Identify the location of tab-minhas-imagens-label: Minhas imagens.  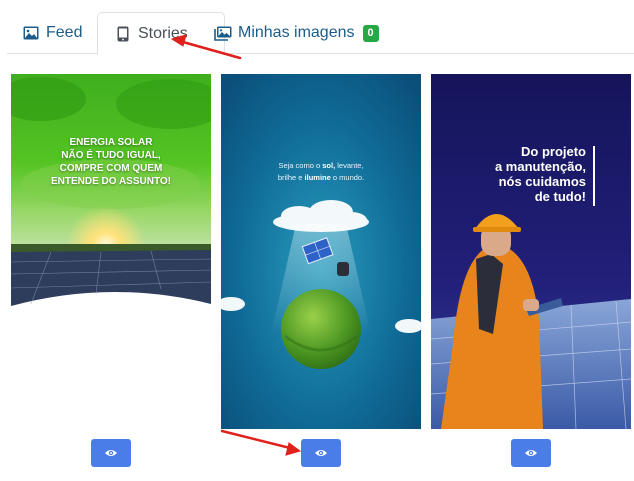
(296, 32).